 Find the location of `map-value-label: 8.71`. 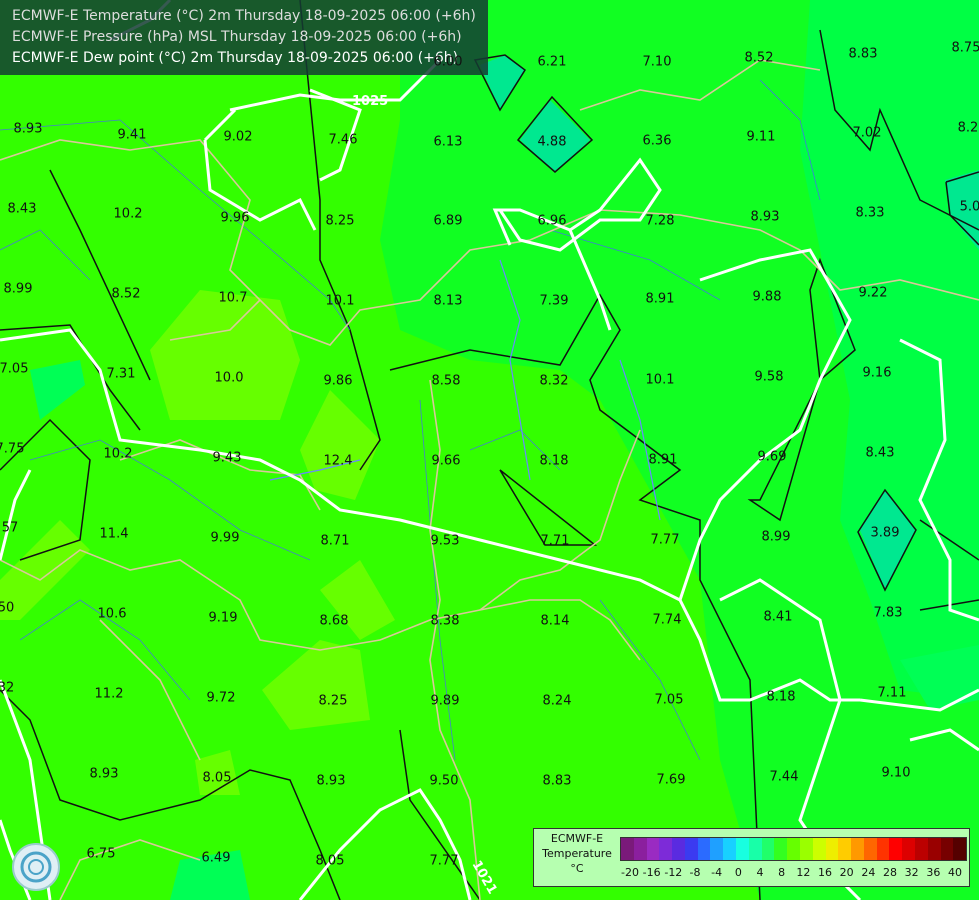

map-value-label: 8.71 is located at coordinates (335, 541).